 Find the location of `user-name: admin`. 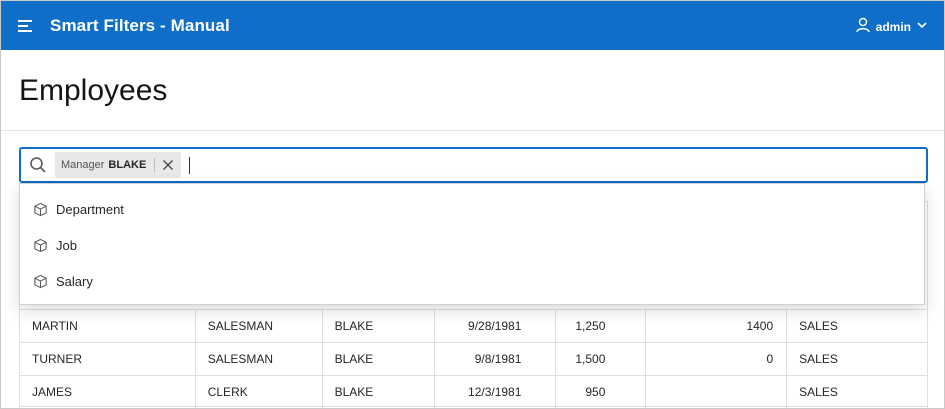

user-name: admin is located at coordinates (893, 27).